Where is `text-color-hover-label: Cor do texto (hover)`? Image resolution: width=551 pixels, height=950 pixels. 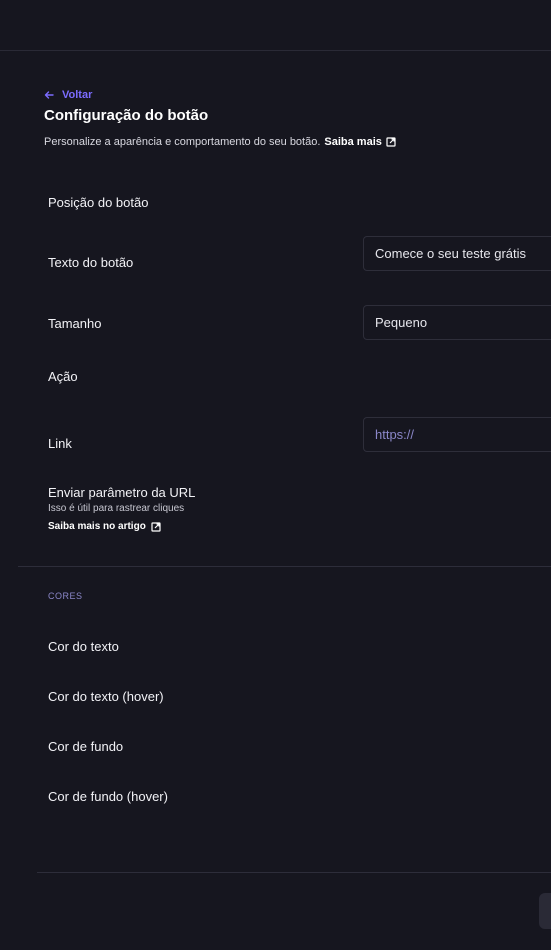 text-color-hover-label: Cor do texto (hover) is located at coordinates (106, 696).